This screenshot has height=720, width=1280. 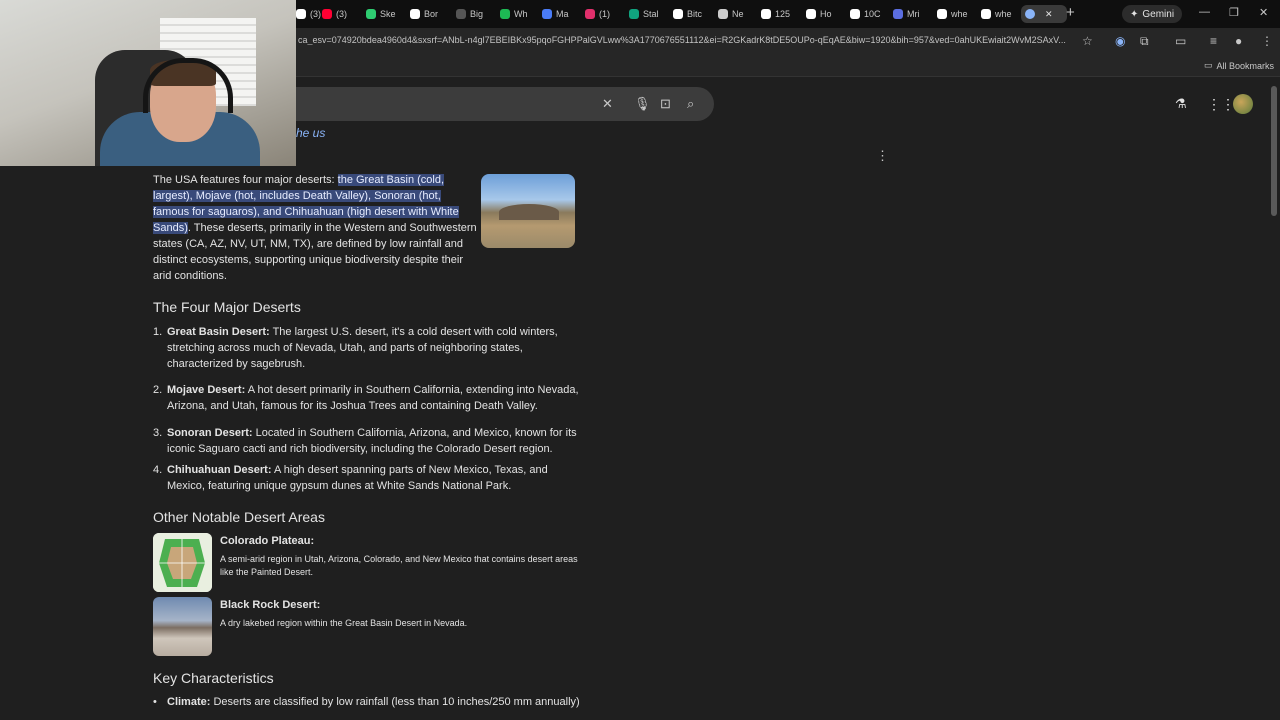 I want to click on browser-tab: 10C, so click(x=865, y=14).